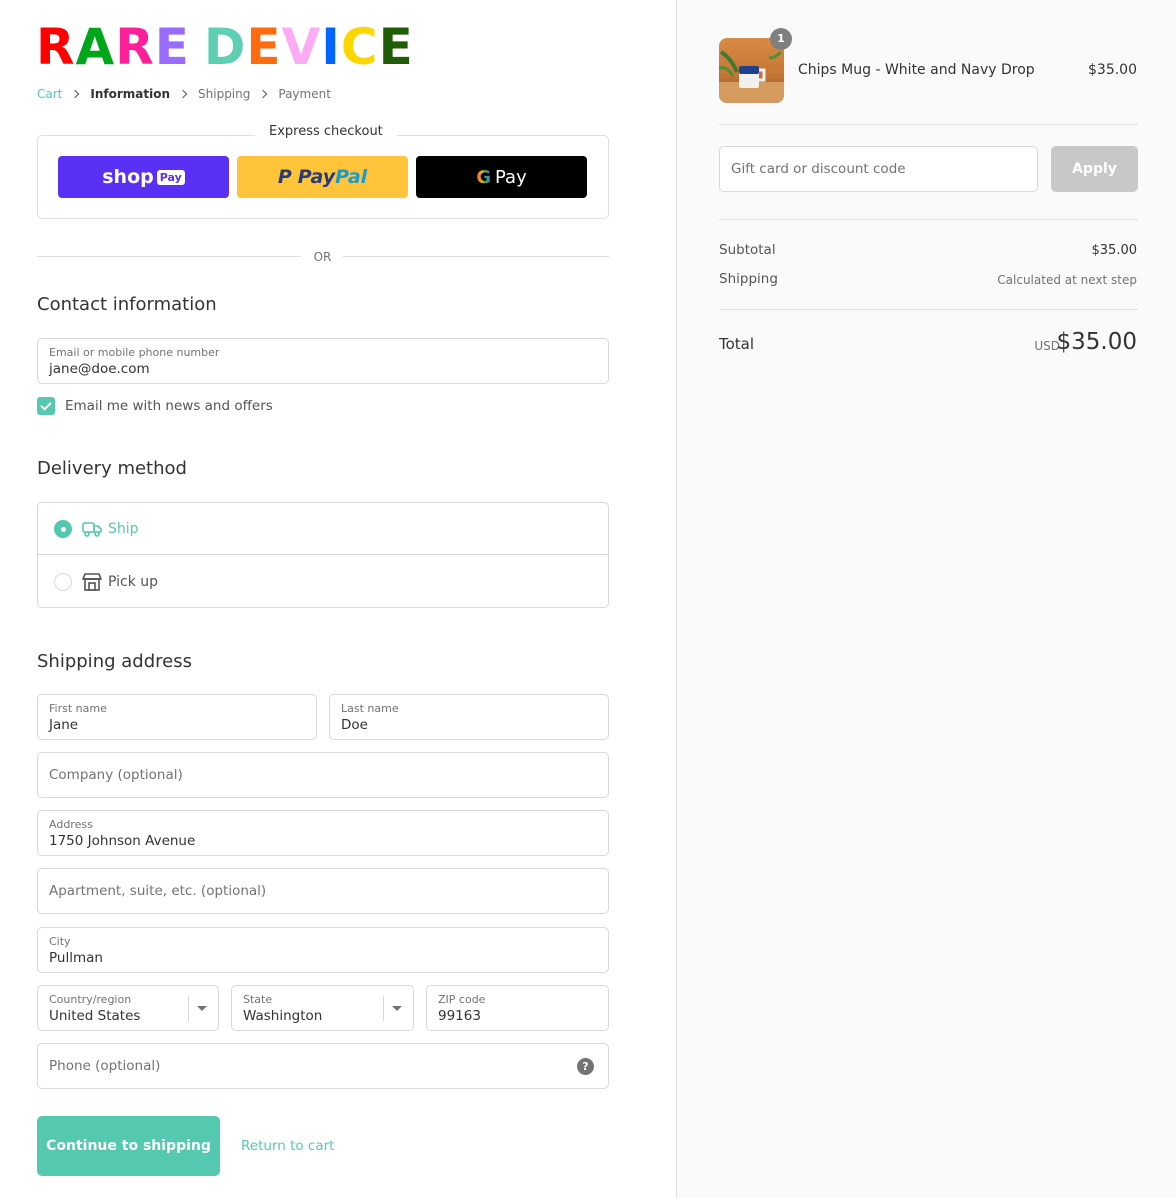 The height and width of the screenshot is (1198, 1176). I want to click on or-divider: OR, so click(322, 257).